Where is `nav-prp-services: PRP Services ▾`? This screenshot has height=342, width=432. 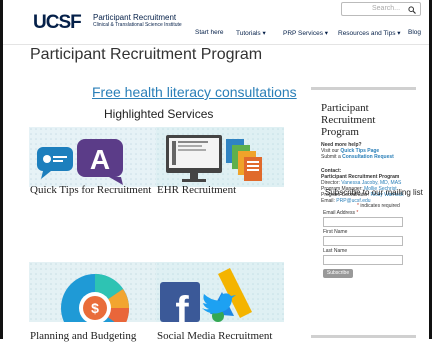 nav-prp-services: PRP Services ▾ is located at coordinates (305, 33).